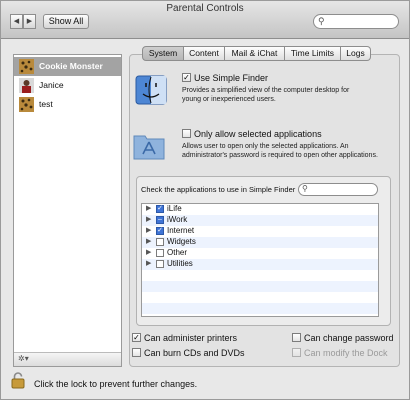  What do you see at coordinates (149, 147) in the screenshot?
I see `applications-folder-icon` at bounding box center [149, 147].